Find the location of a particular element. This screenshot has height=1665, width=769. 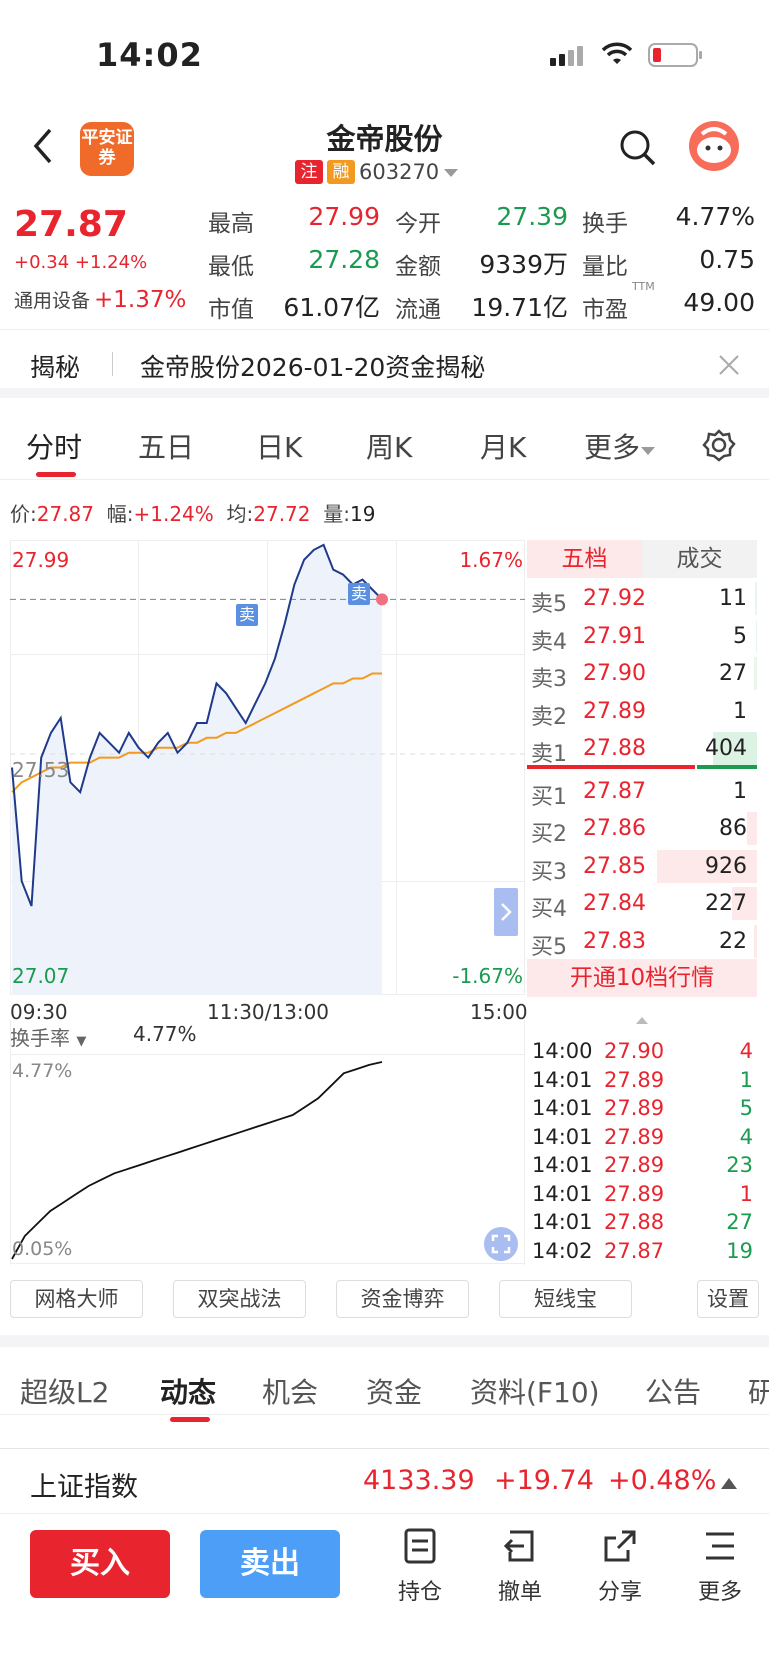

level-price: 27.91 is located at coordinates (614, 636).